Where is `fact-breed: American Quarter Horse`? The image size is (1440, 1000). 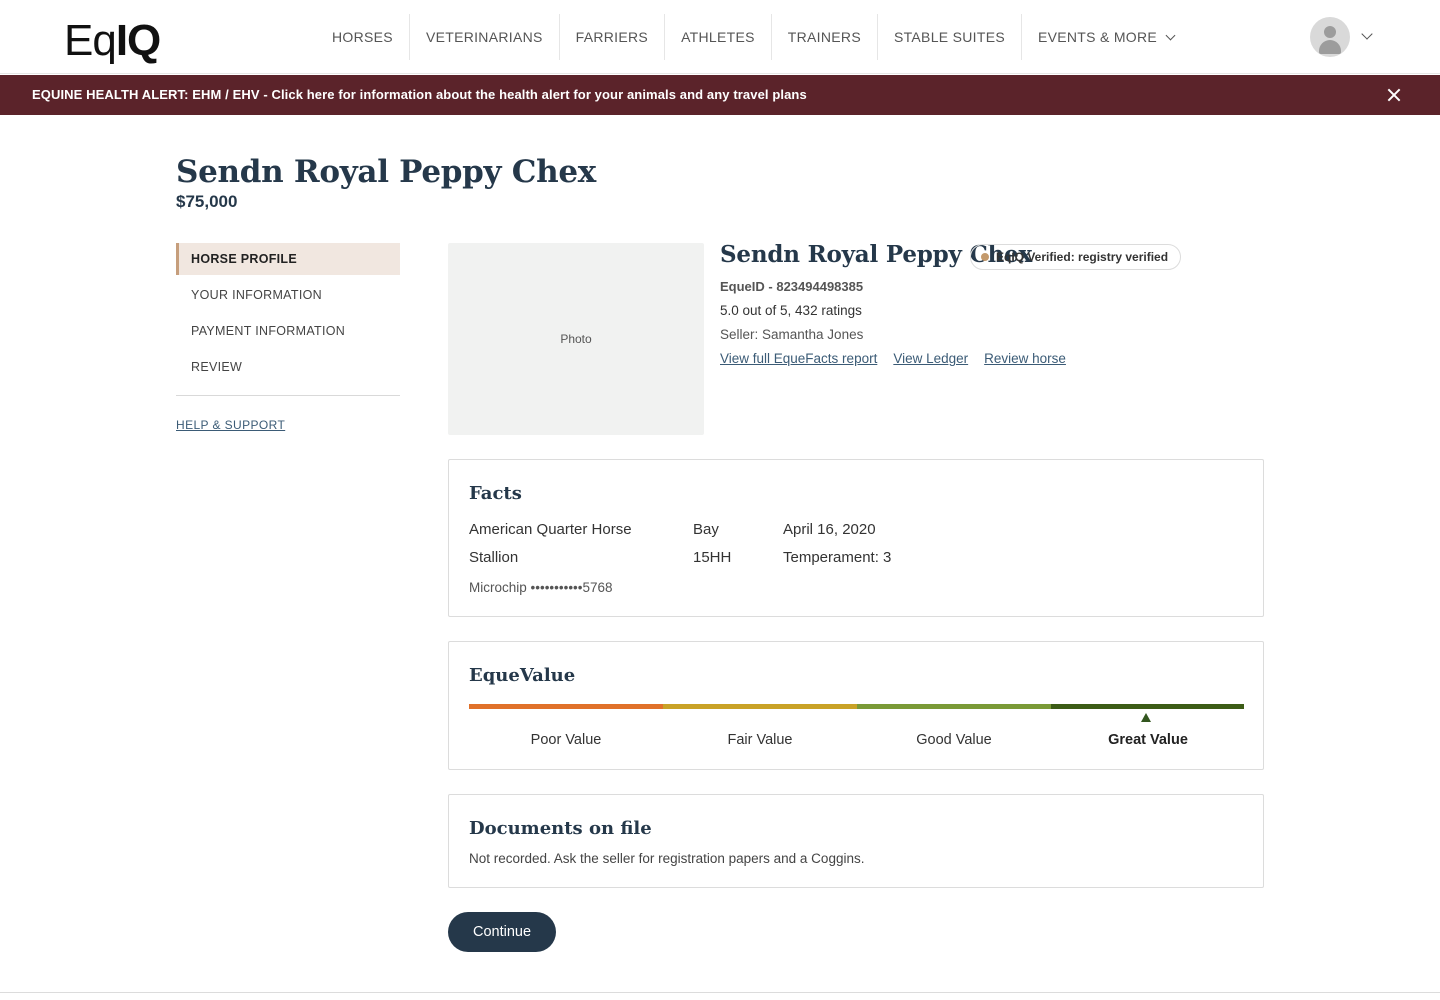
fact-breed: American Quarter Horse is located at coordinates (550, 529).